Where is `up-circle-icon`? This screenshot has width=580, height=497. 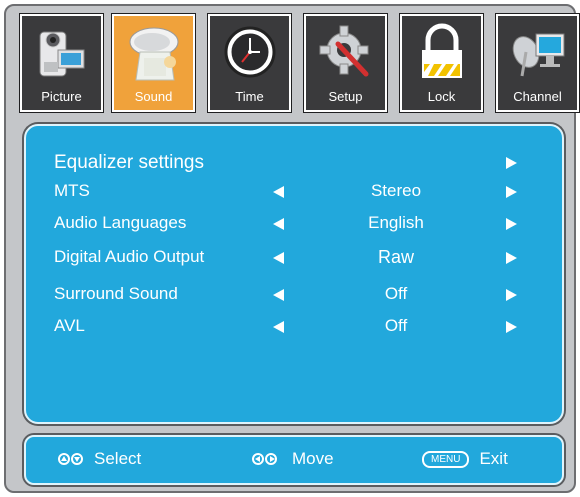 up-circle-icon is located at coordinates (64, 459).